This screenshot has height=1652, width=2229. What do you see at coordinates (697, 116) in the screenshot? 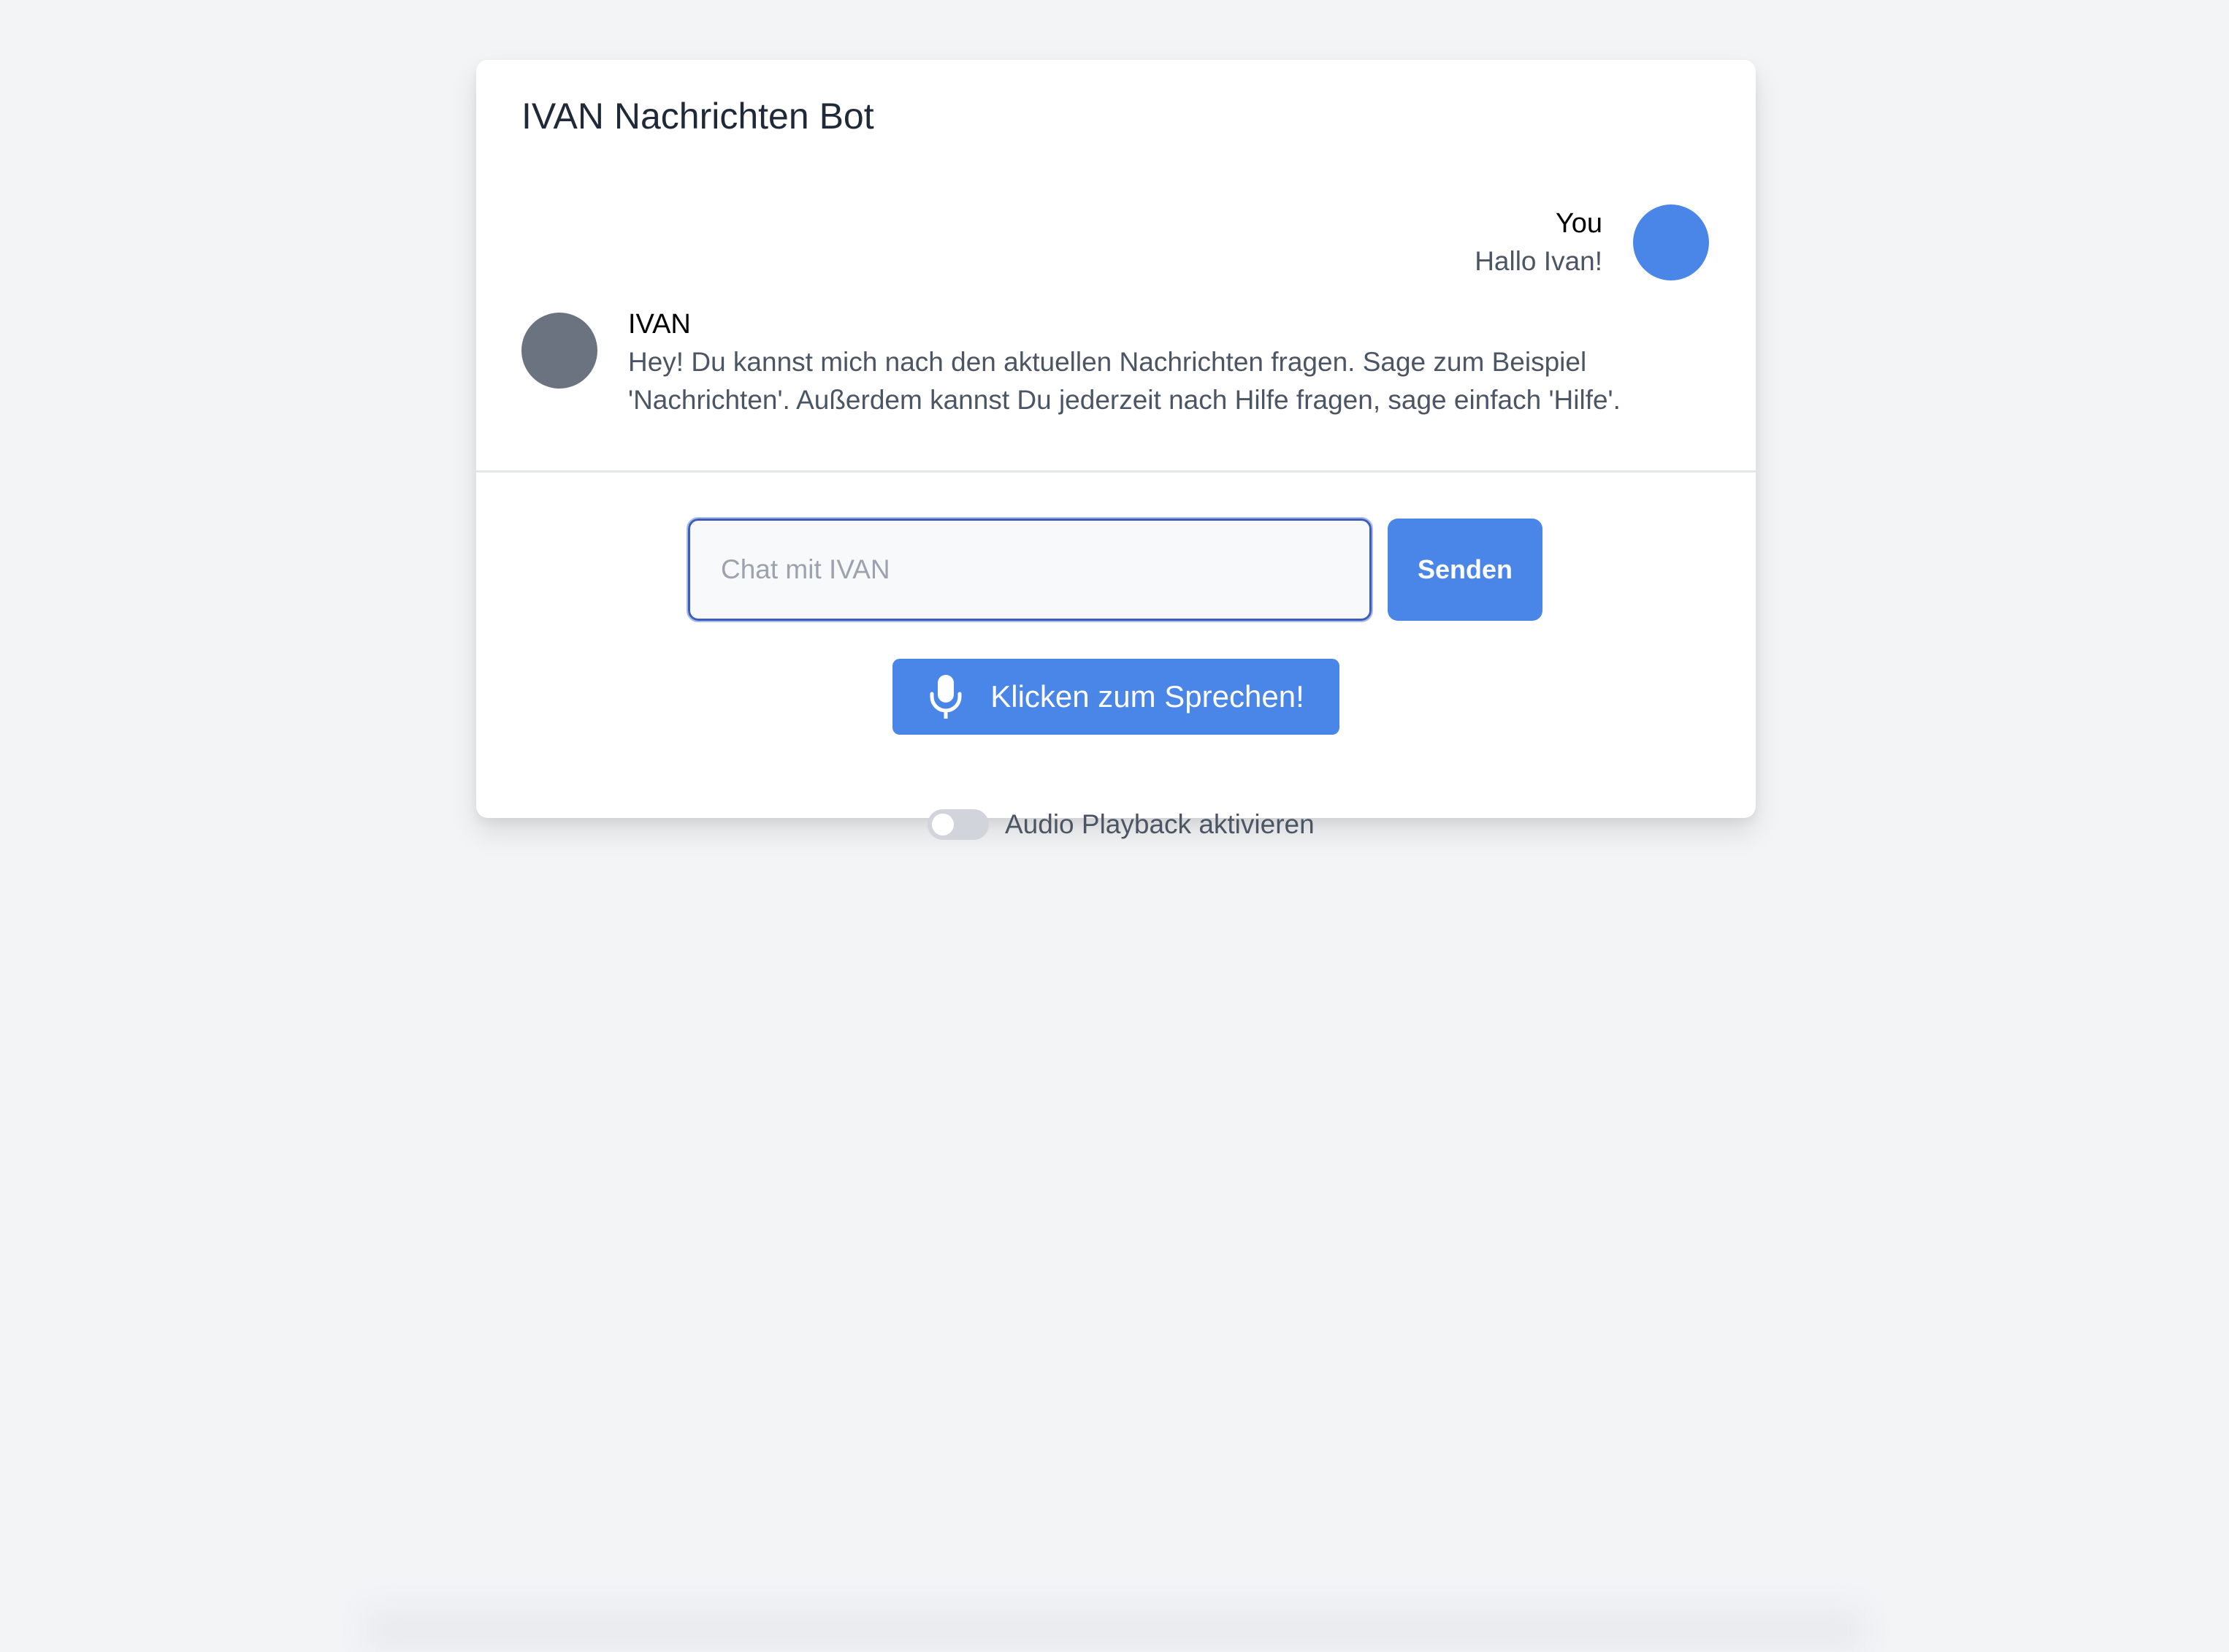
I see `page-title: IVAN Nachrichten Bot` at bounding box center [697, 116].